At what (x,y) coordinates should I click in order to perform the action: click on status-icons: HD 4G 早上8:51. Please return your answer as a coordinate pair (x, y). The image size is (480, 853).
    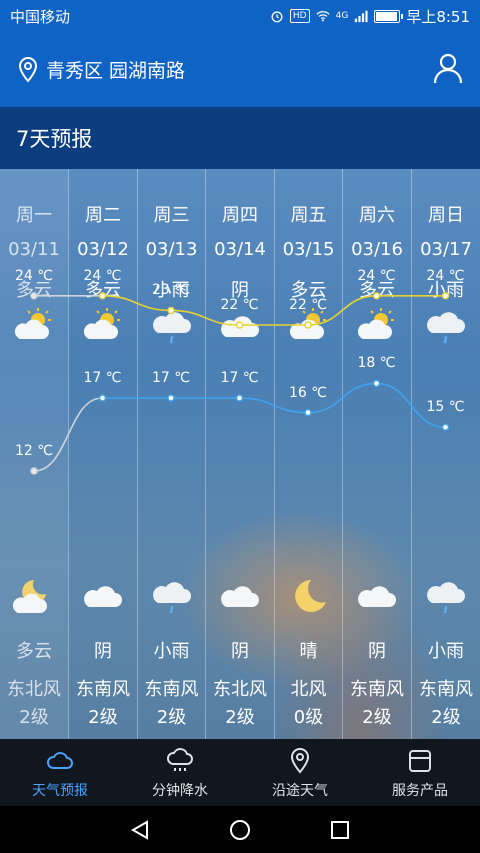
    Looking at the image, I should click on (370, 16).